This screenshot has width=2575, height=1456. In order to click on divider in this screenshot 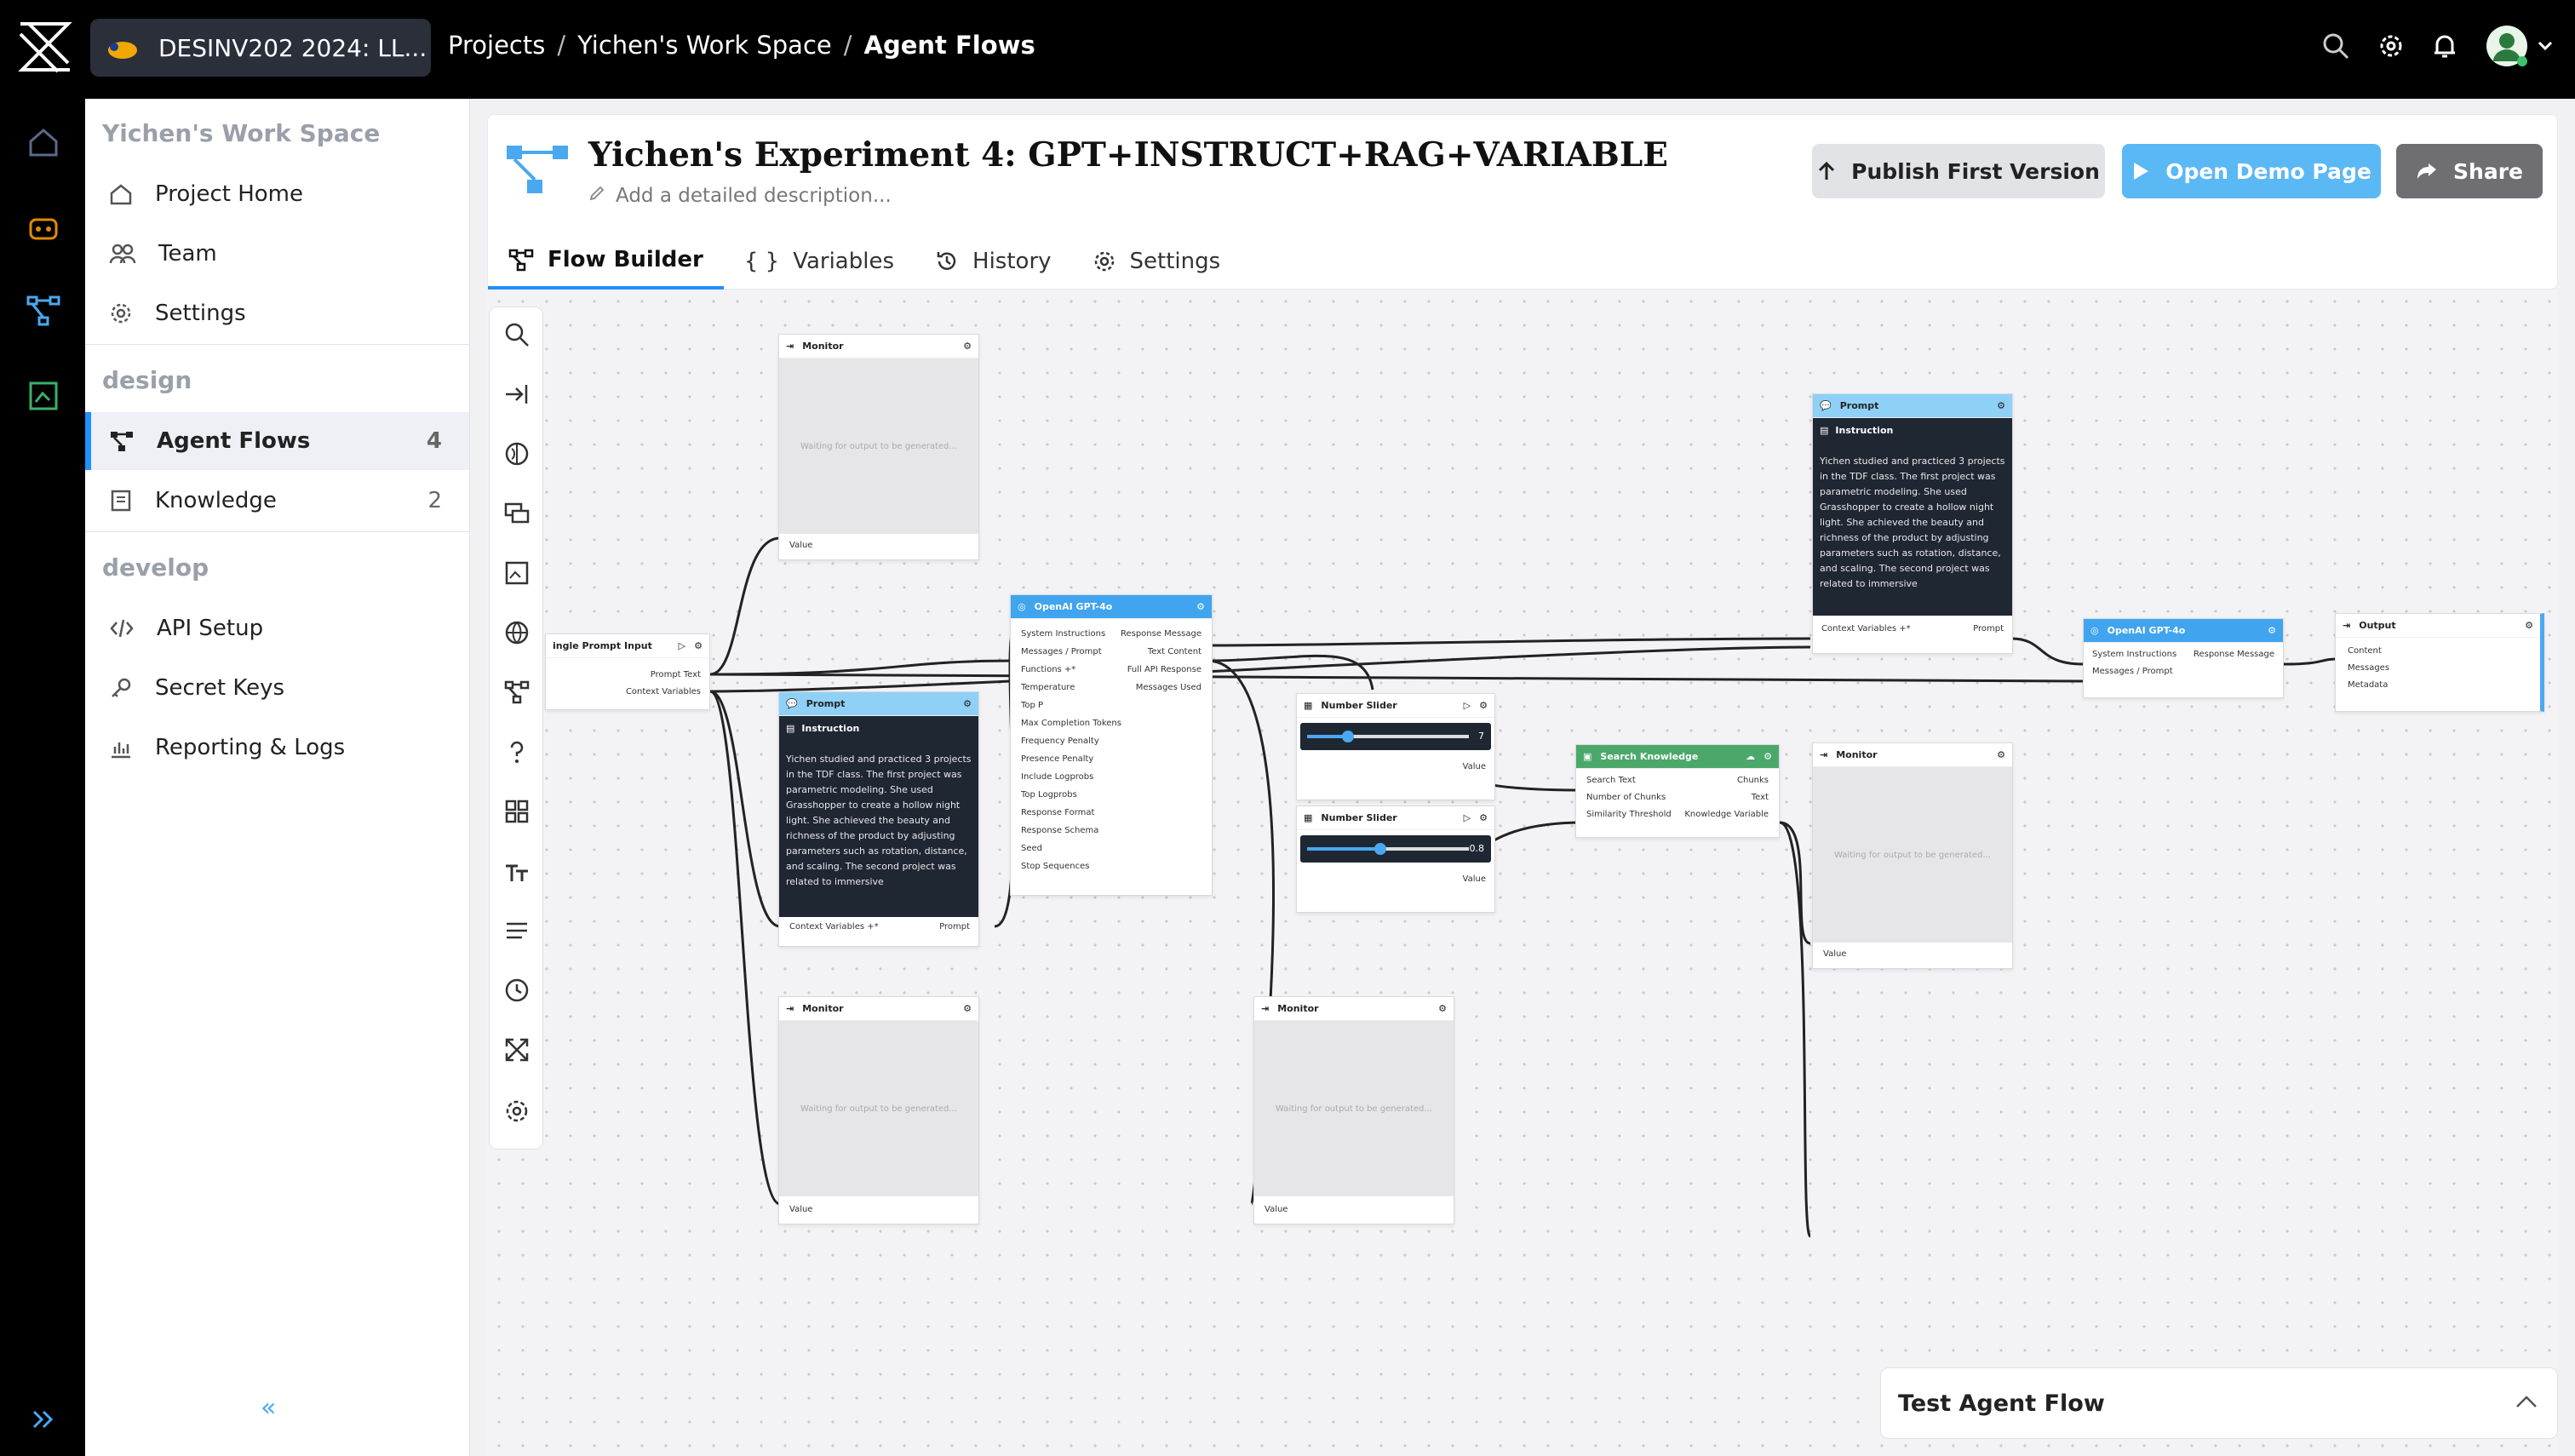, I will do `click(277, 531)`.